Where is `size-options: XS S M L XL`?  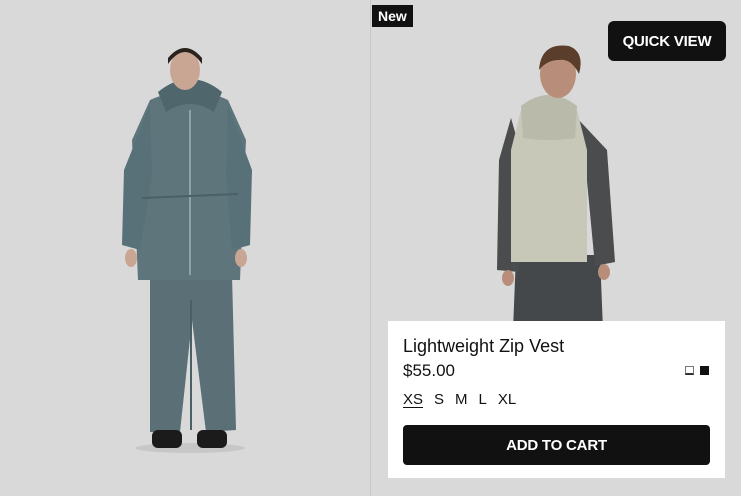
size-options: XS S M L XL is located at coordinates (459, 399).